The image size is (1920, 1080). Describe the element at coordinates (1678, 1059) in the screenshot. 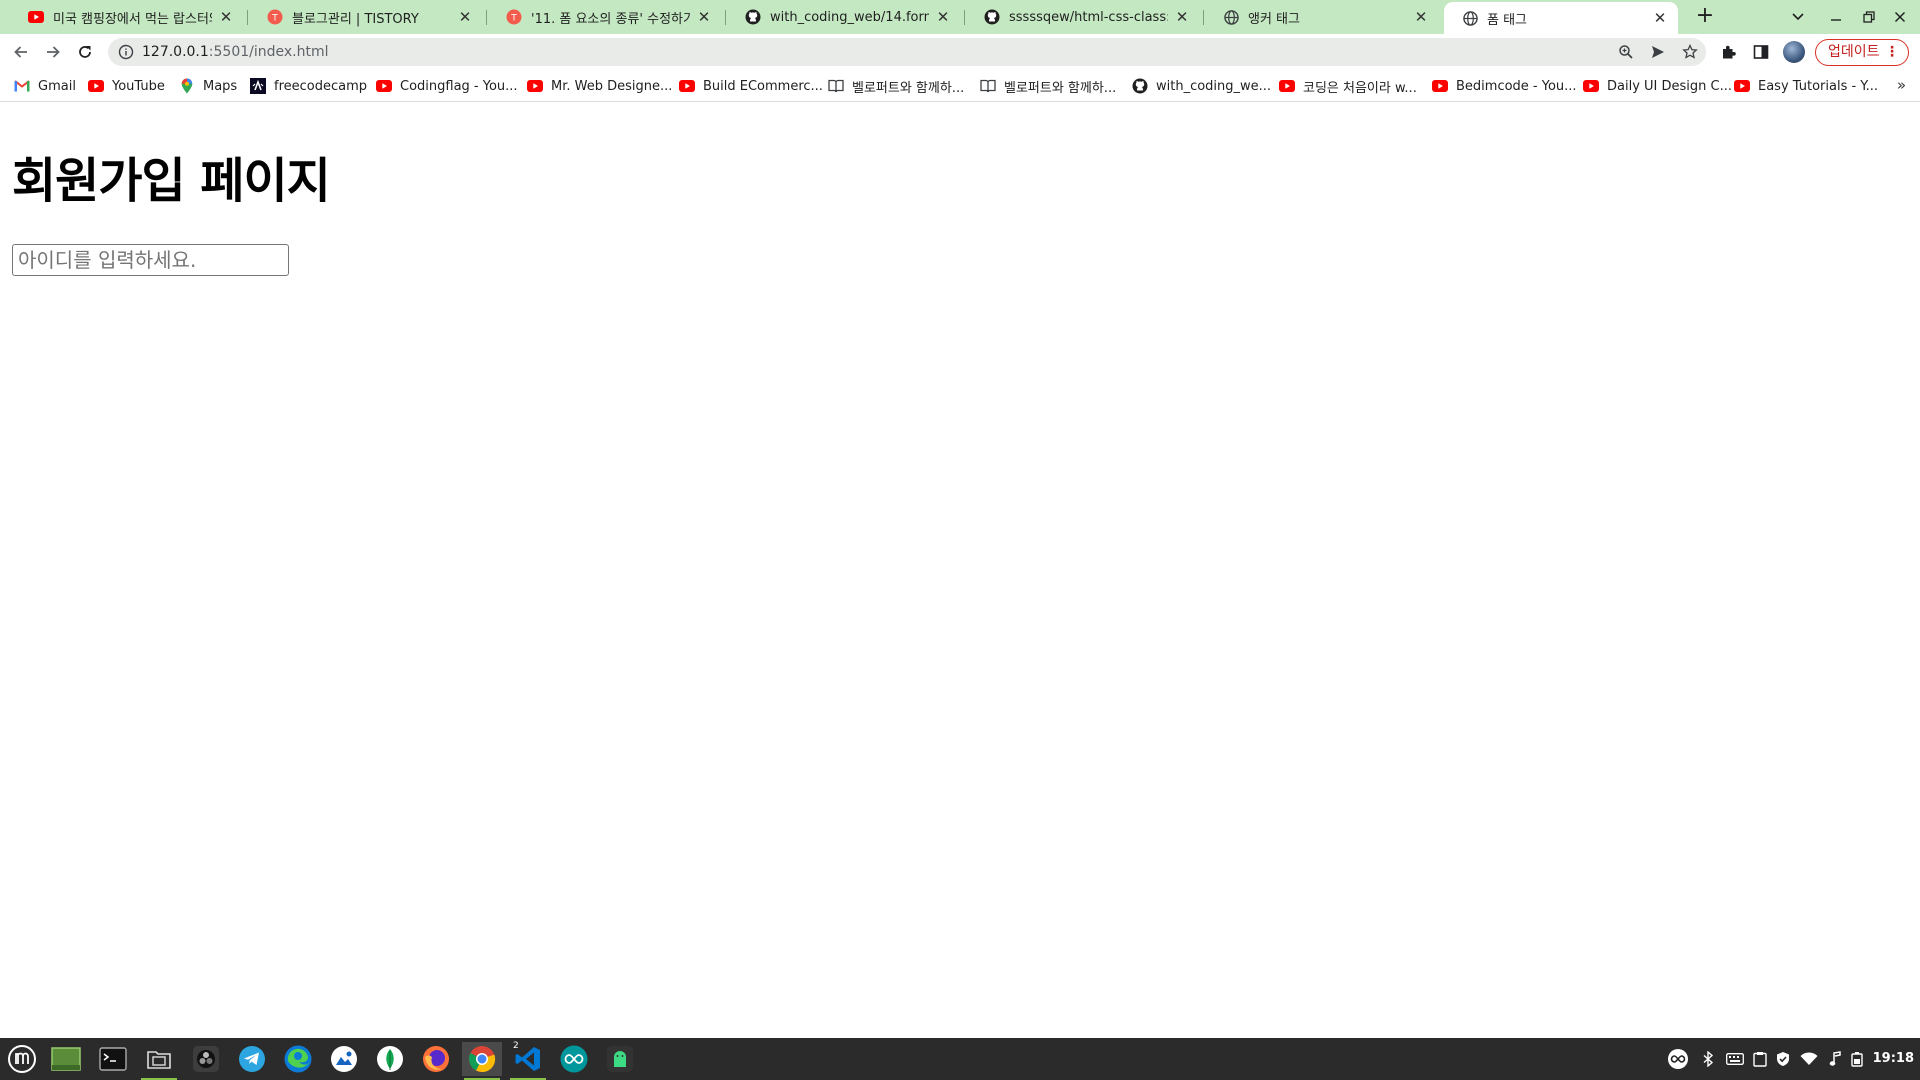

I see `cloud-sync-icon` at that location.